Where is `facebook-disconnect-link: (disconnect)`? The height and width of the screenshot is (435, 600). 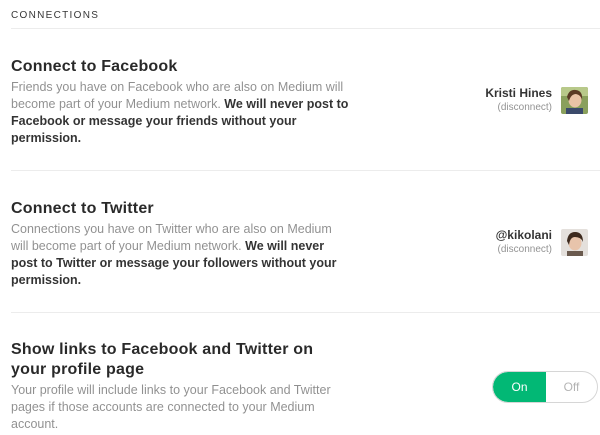
facebook-disconnect-link: (disconnect) is located at coordinates (518, 107).